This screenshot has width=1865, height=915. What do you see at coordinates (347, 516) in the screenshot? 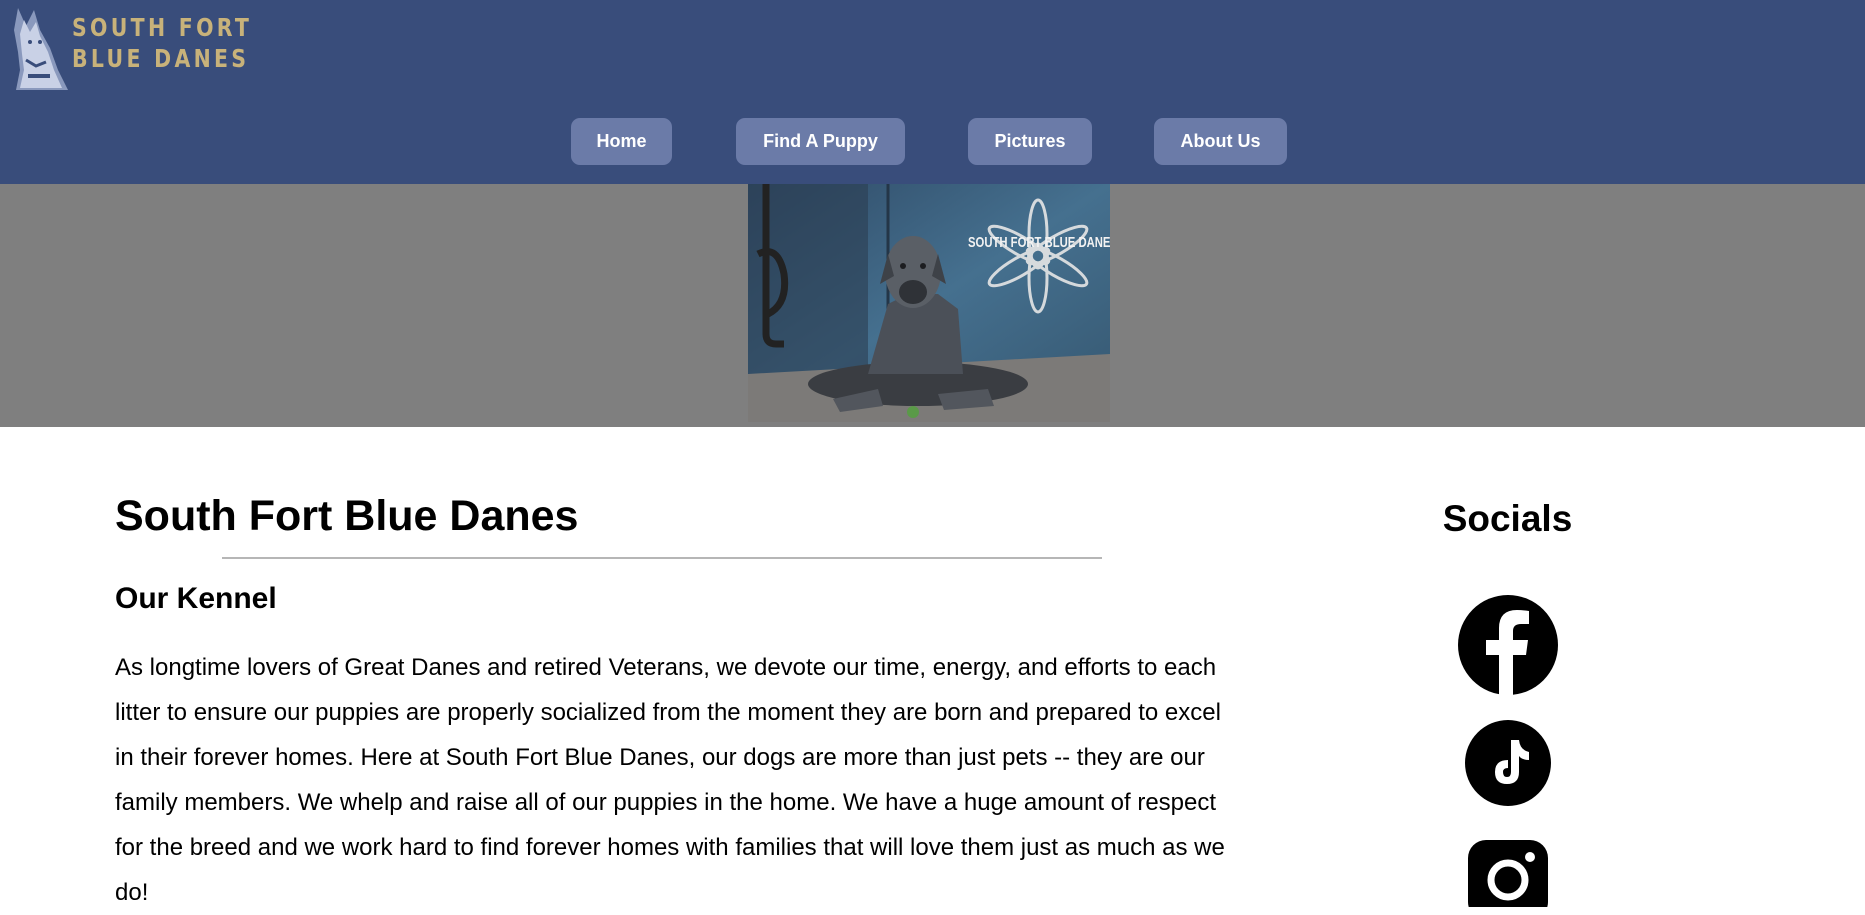
I see `page-title: South Fort Blue Danes` at bounding box center [347, 516].